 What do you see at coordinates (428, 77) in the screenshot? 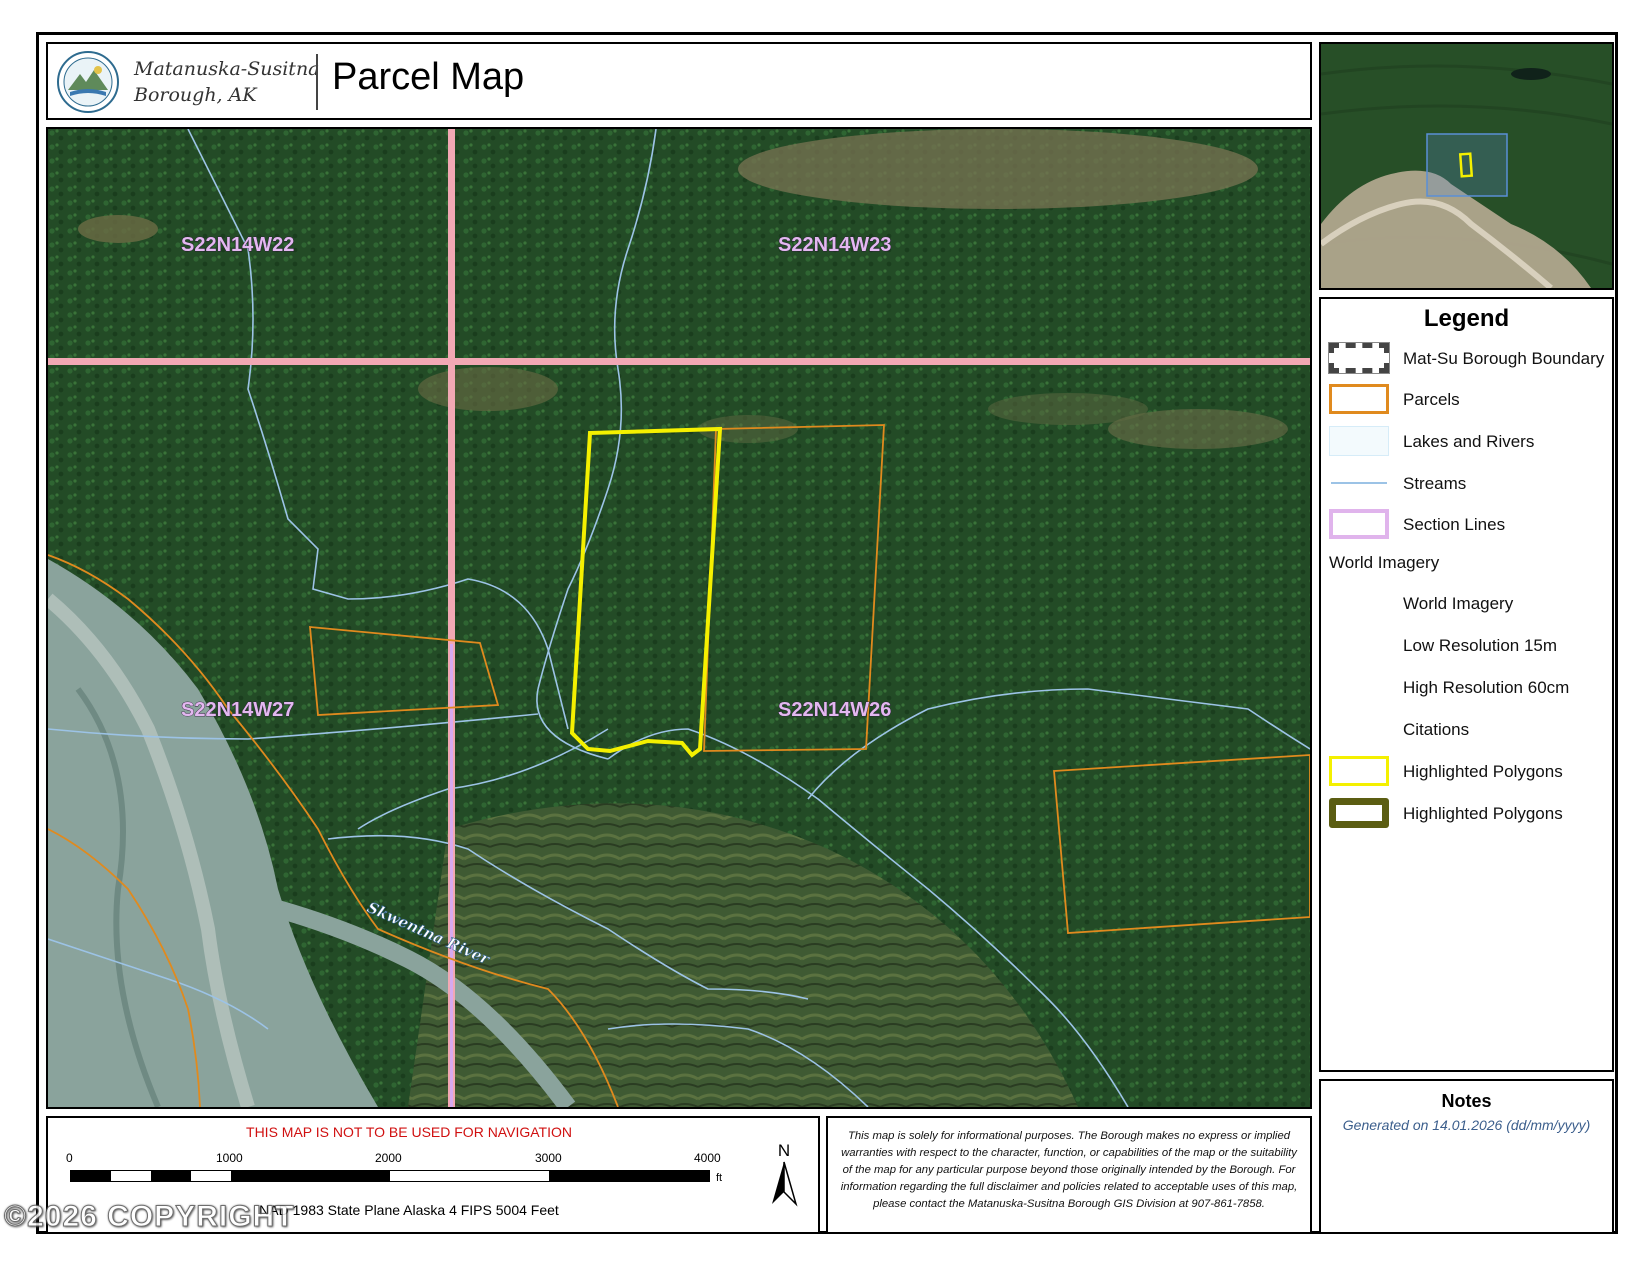
I see `page-title: Parcel Map` at bounding box center [428, 77].